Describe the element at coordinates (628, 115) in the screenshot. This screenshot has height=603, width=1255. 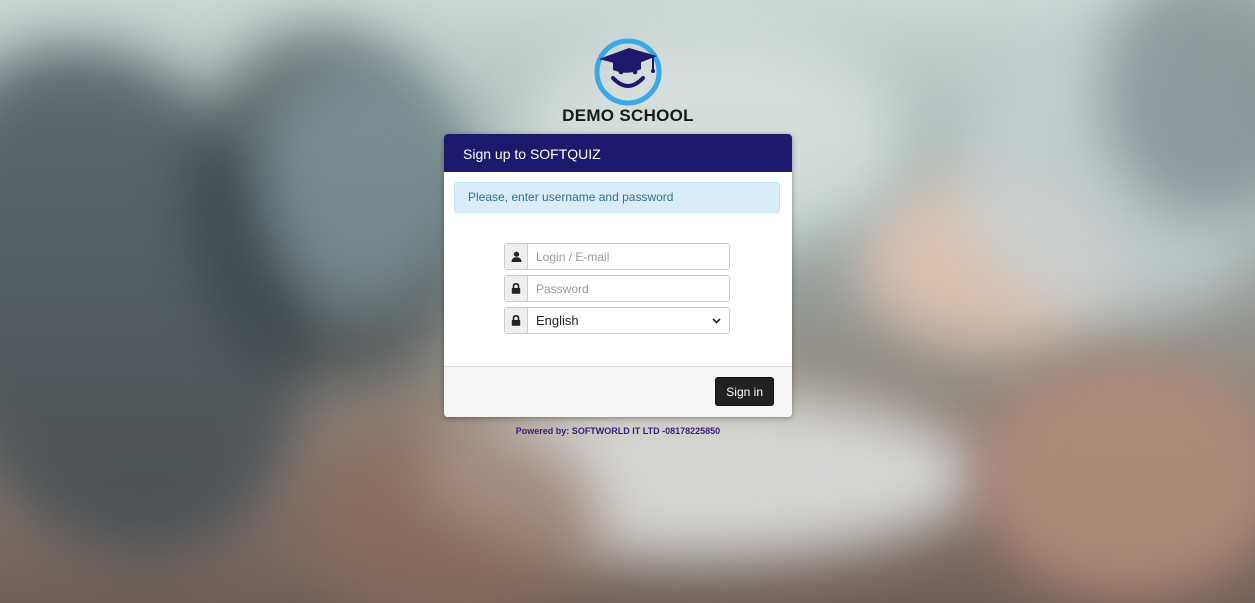
I see `school-name: DEMO SCHOOL` at that location.